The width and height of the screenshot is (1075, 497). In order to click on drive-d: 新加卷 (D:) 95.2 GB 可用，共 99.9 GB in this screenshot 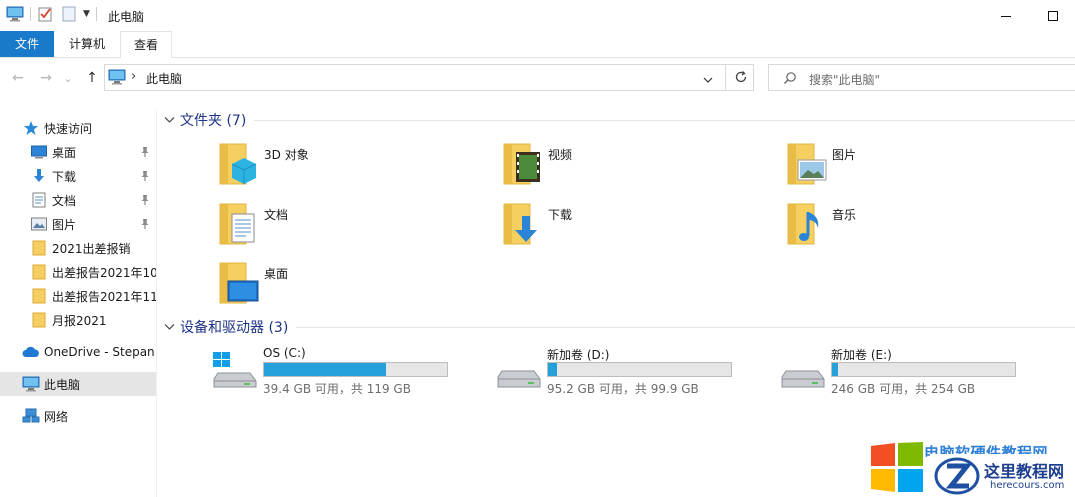, I will do `click(631, 372)`.